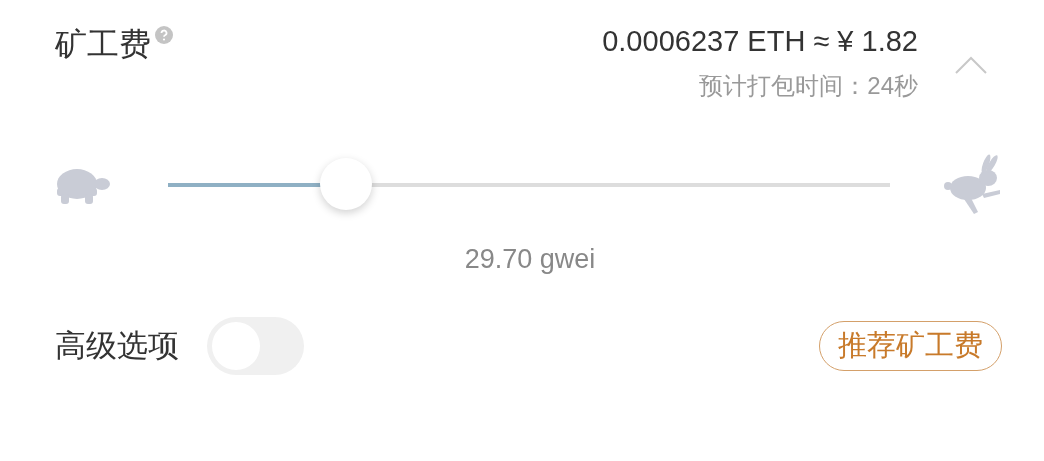 This screenshot has width=1044, height=461. I want to click on slider-thumb, so click(346, 184).